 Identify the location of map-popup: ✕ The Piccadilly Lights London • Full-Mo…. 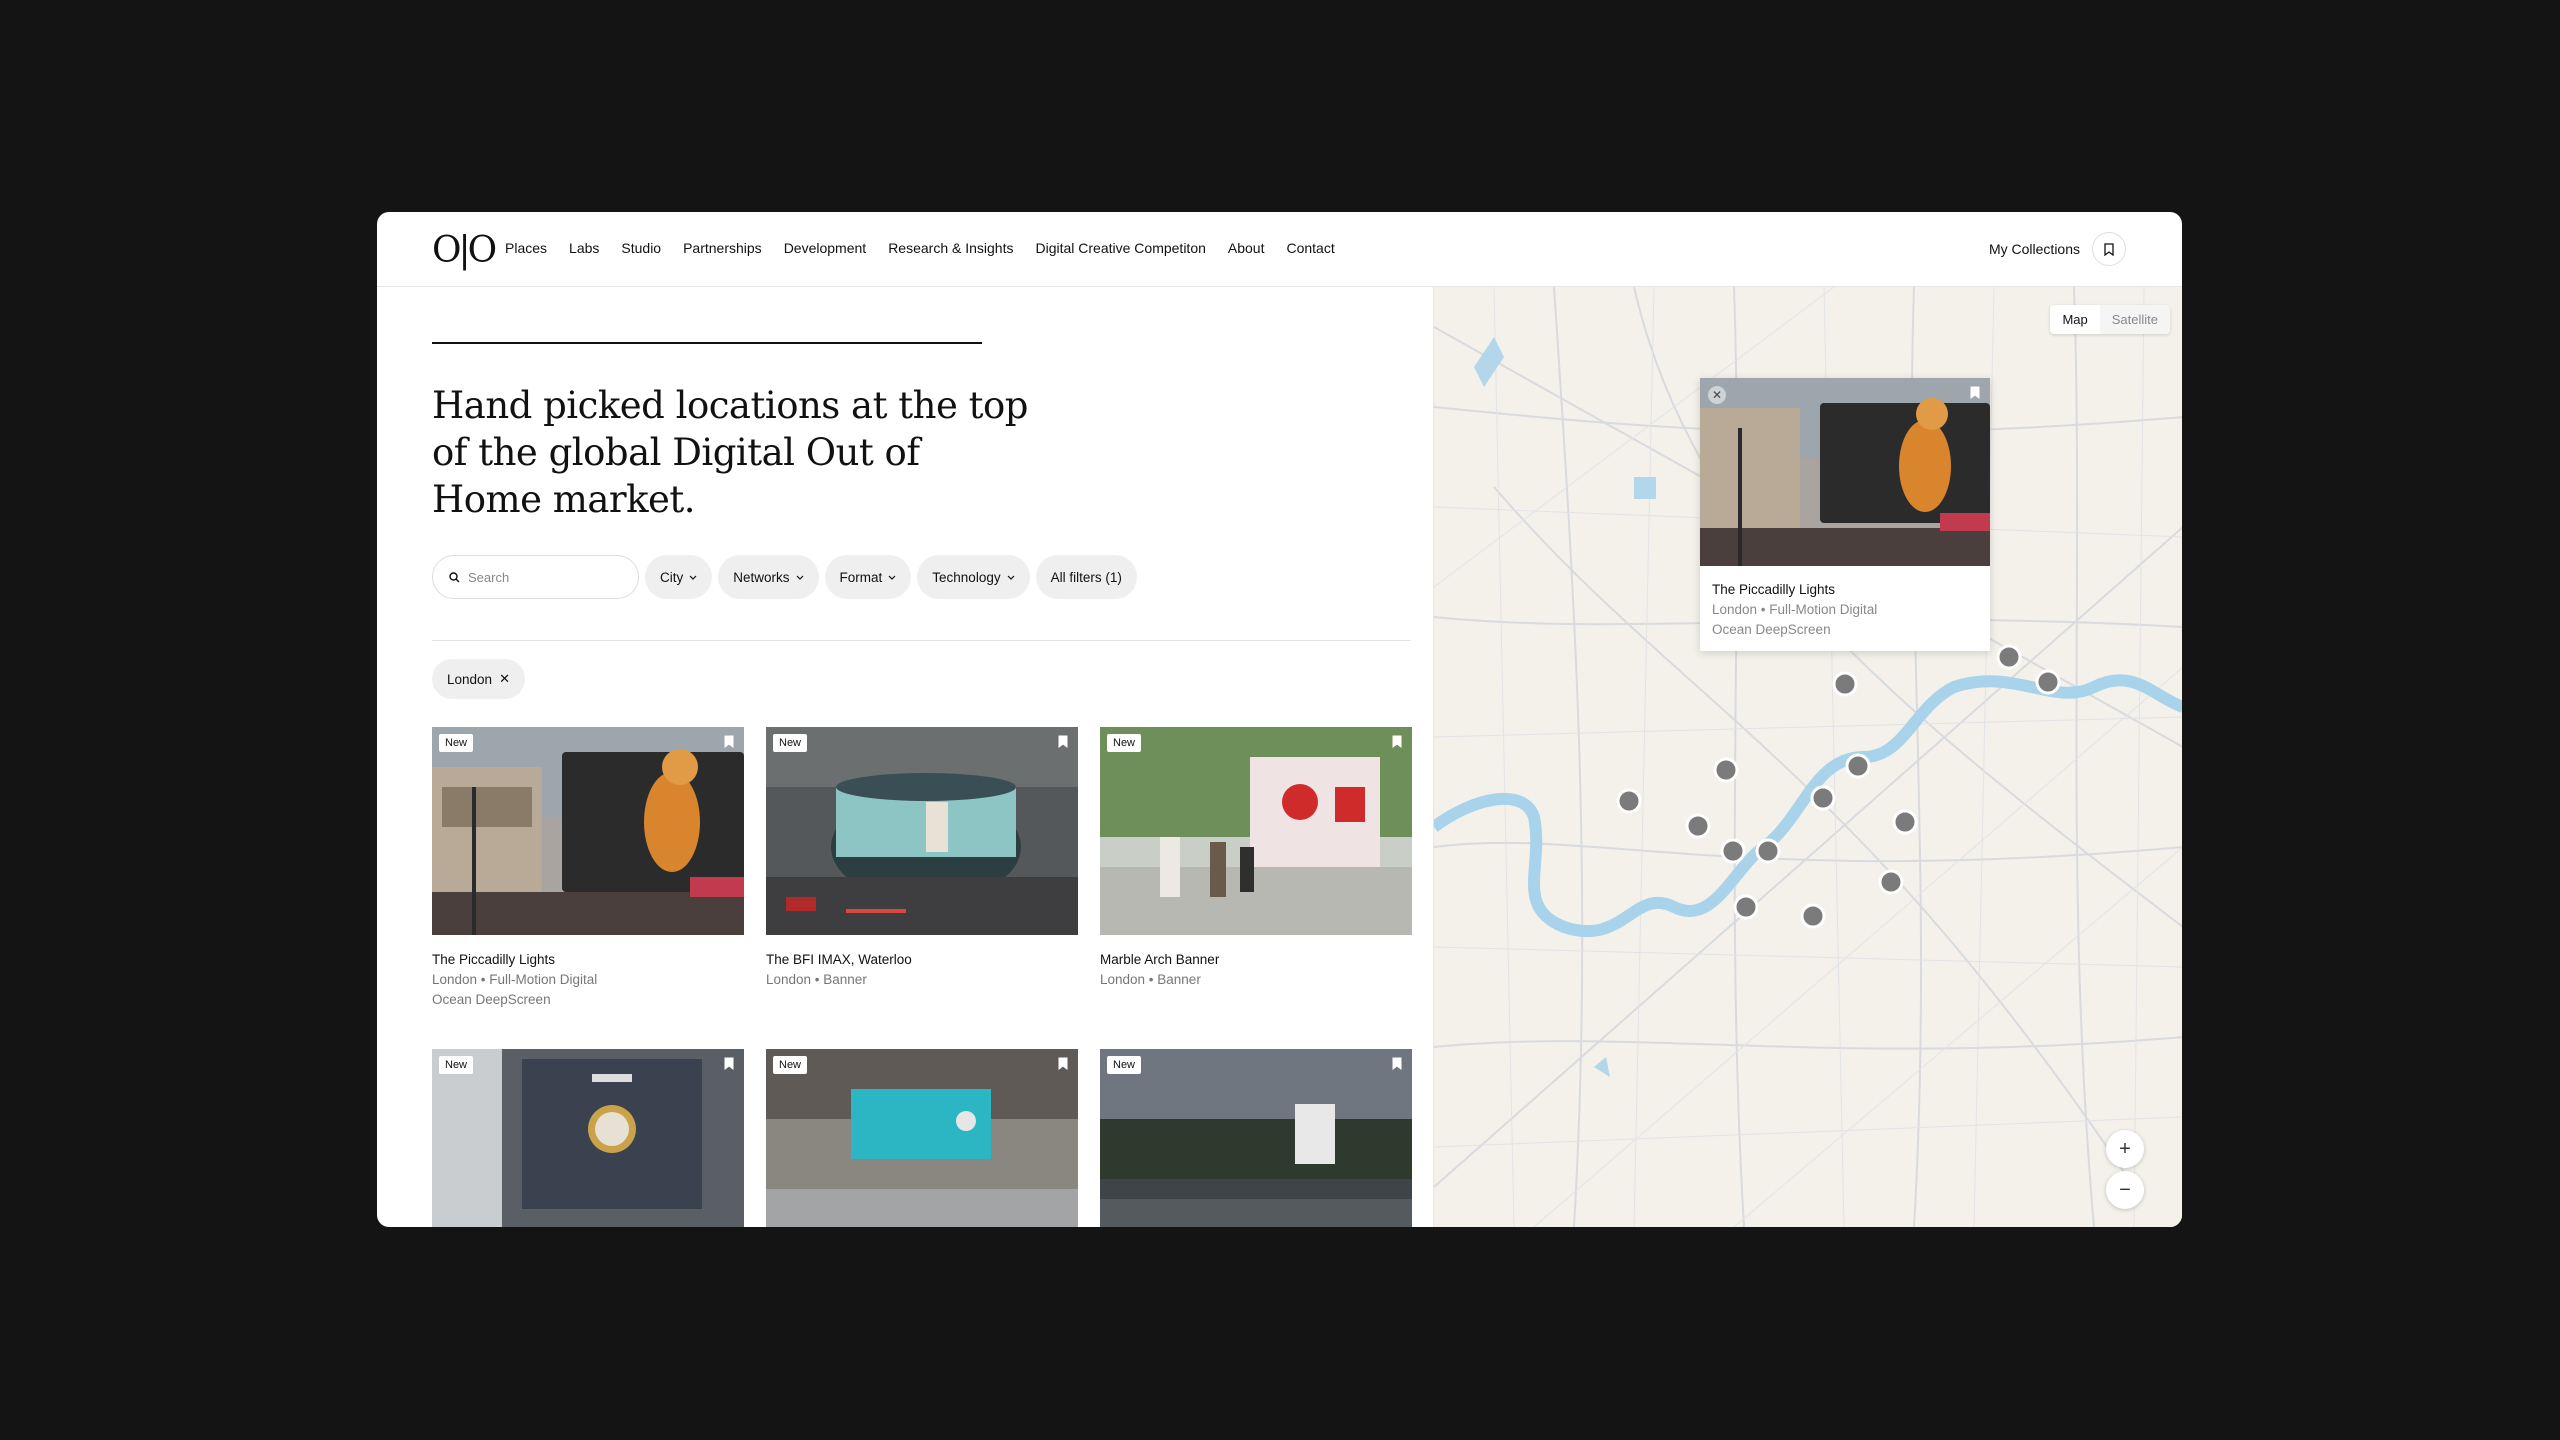
(1845, 514).